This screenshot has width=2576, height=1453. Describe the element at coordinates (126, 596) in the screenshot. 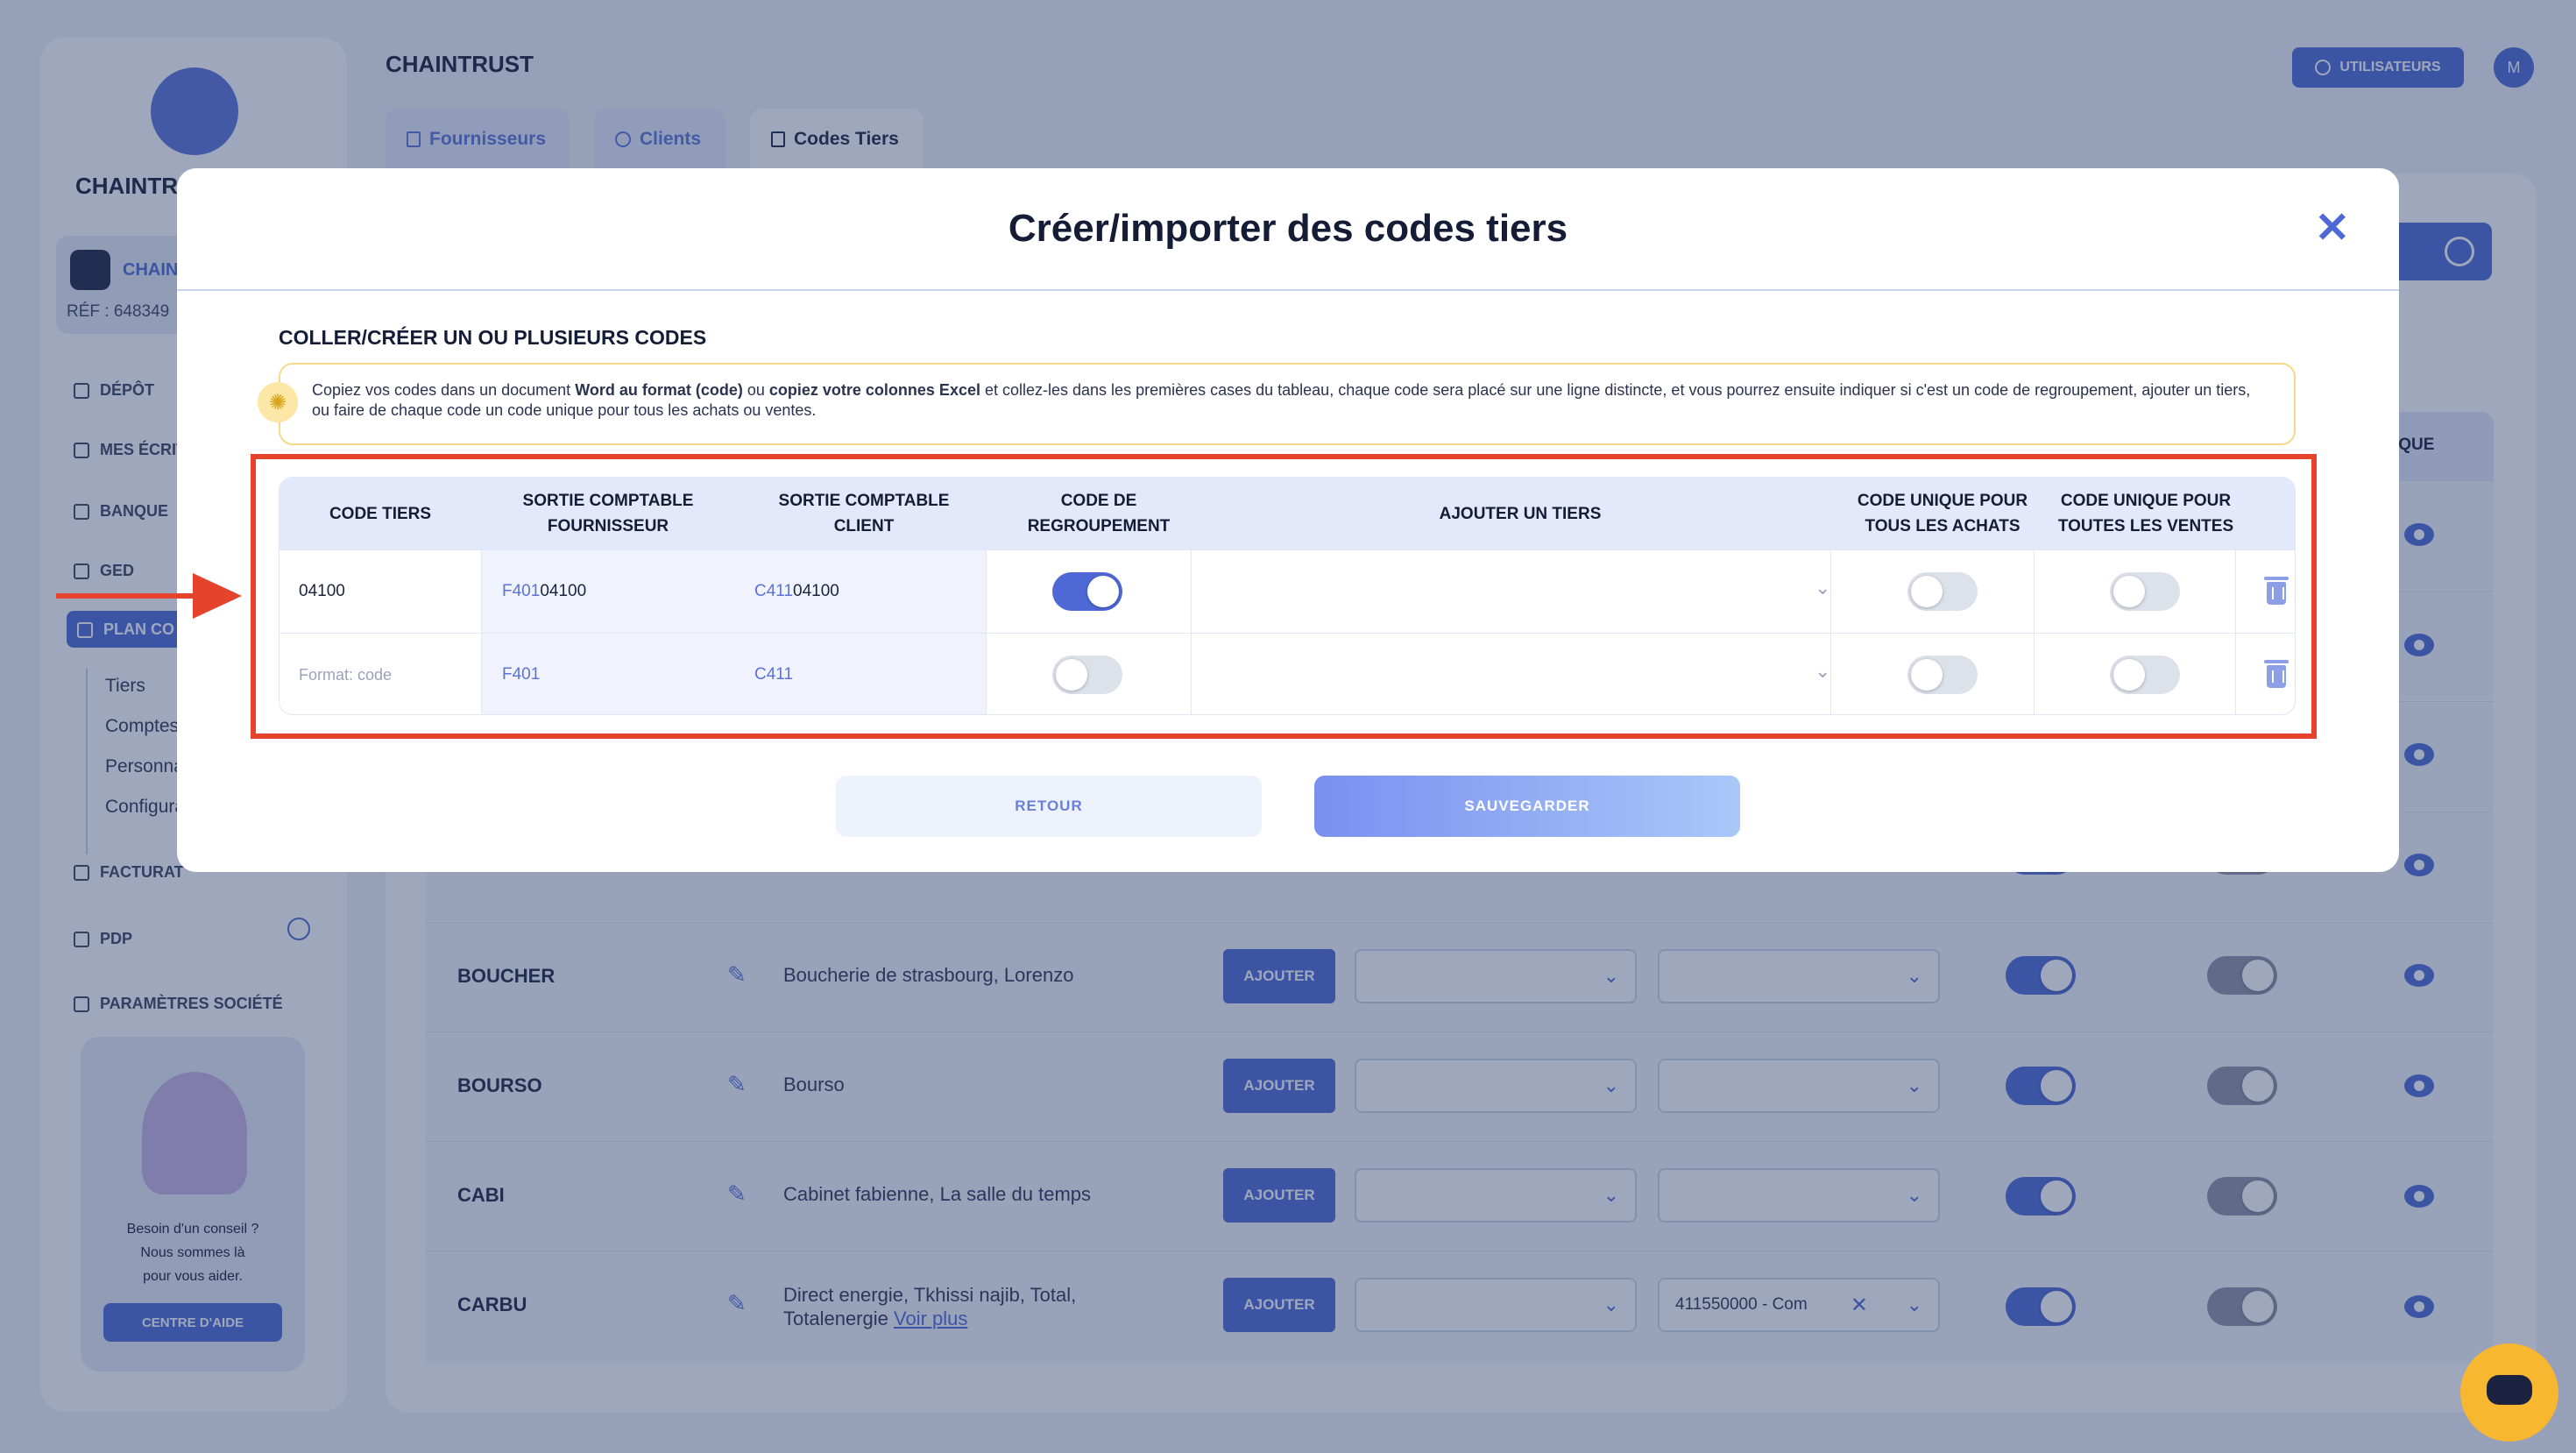

I see `arrow-icon` at that location.